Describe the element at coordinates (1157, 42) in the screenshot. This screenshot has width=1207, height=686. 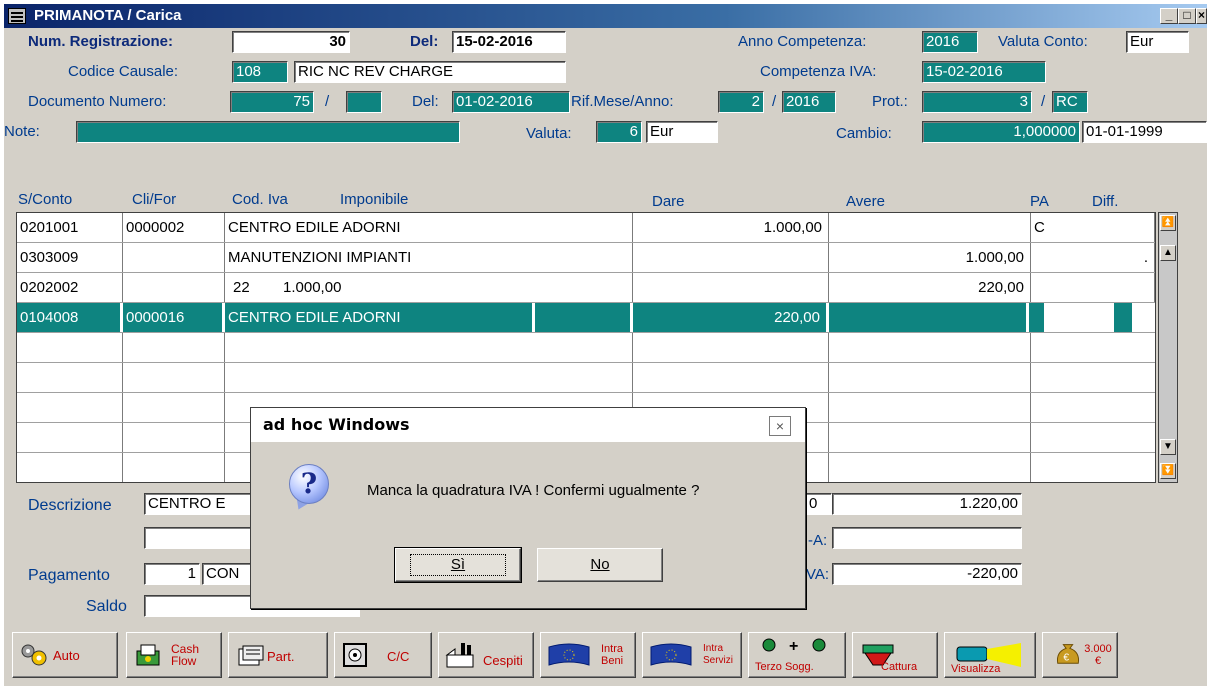
I see `valuta-conto-field: Eur` at that location.